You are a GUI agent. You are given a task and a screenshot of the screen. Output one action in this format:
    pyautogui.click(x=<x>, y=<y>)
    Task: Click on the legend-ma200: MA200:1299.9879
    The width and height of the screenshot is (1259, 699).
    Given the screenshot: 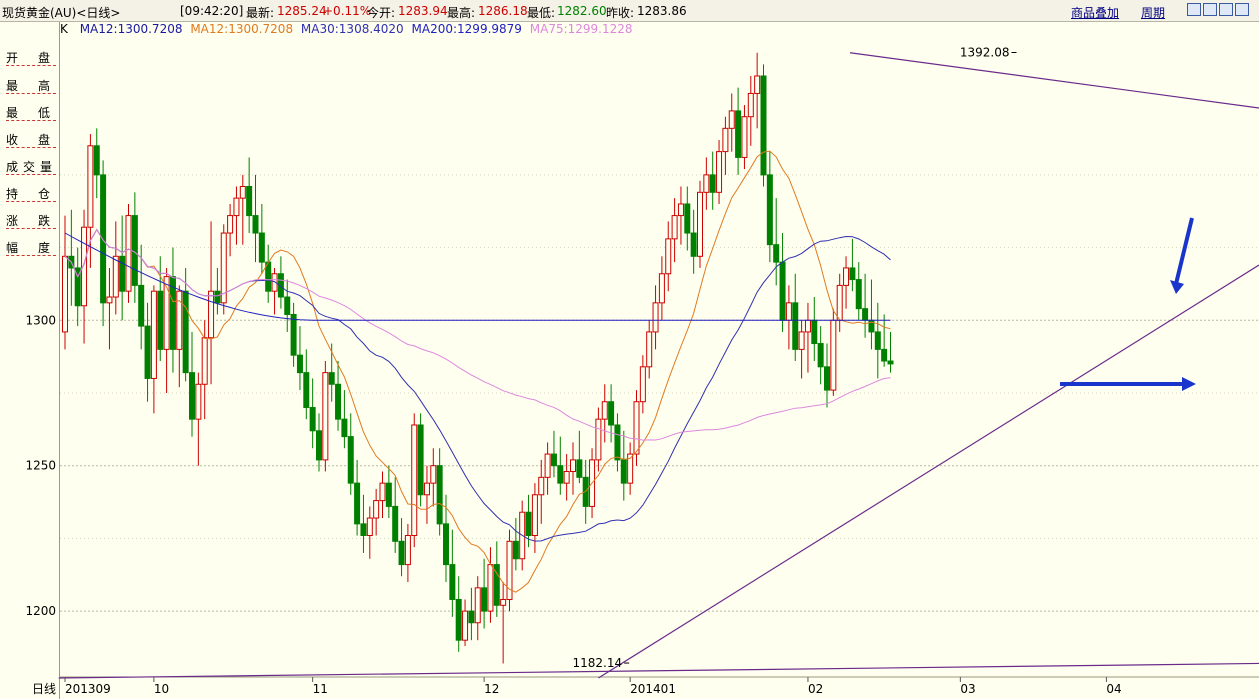 What is the action you would take?
    pyautogui.click(x=466, y=29)
    